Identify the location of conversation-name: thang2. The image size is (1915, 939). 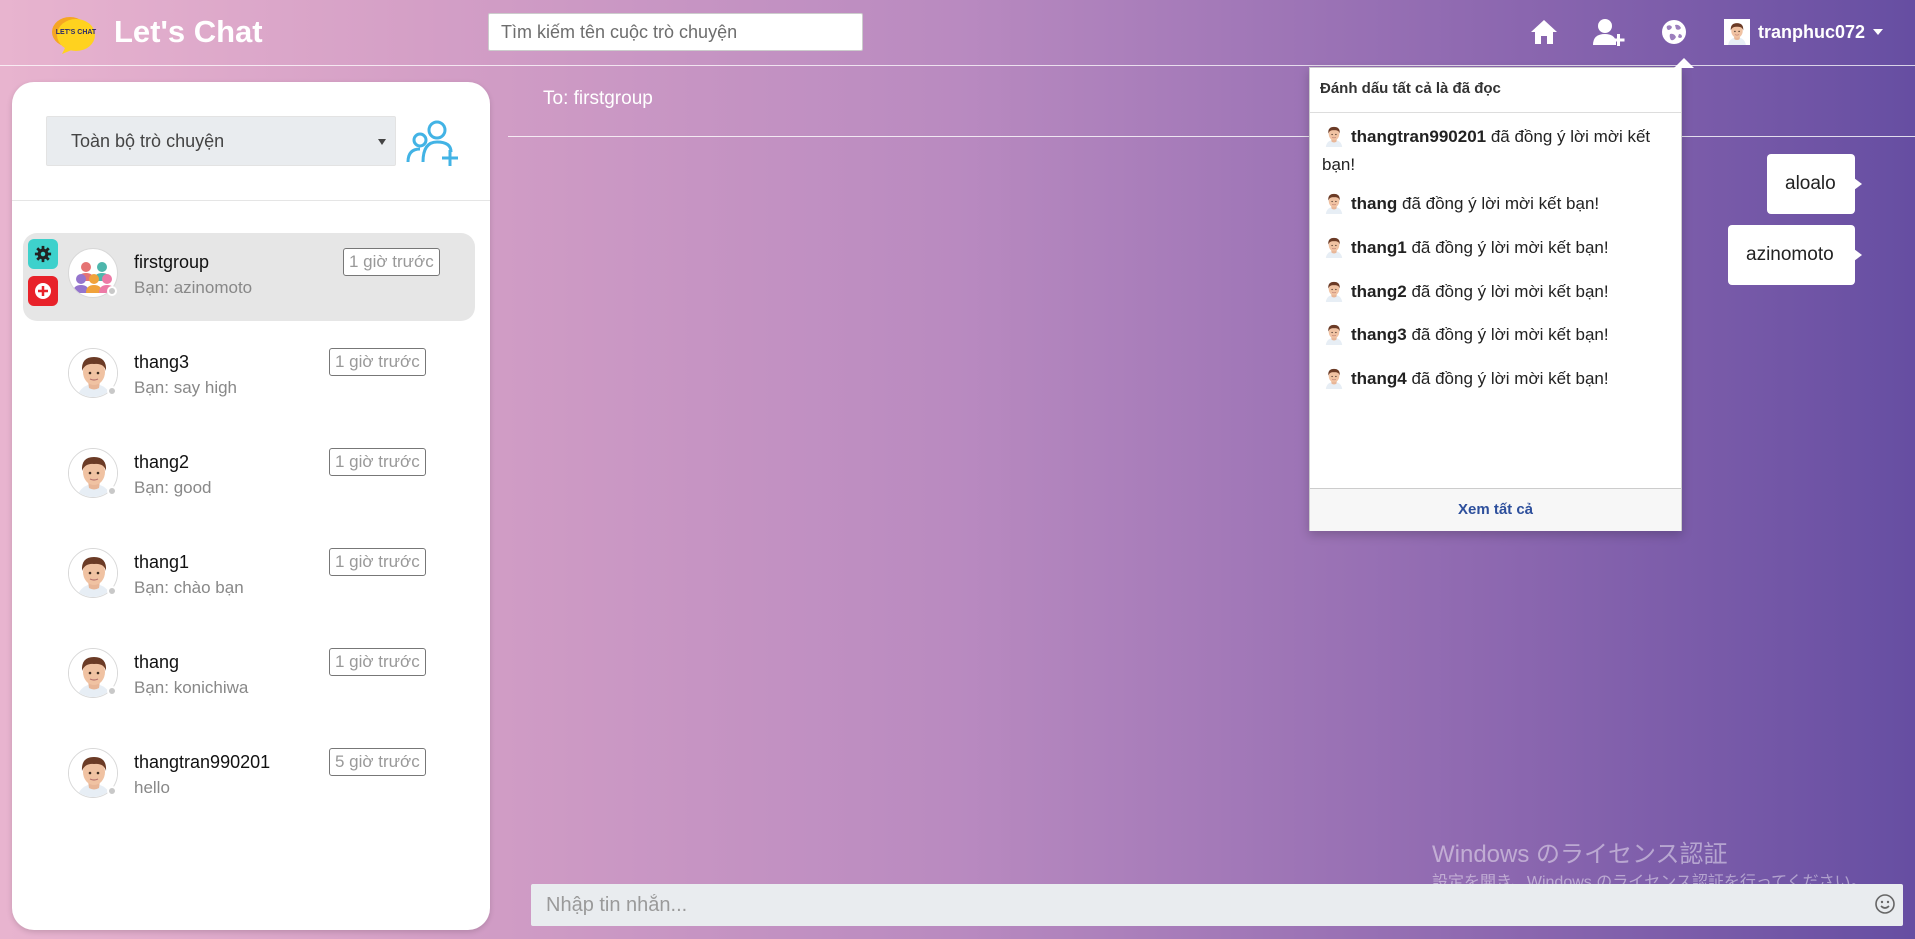
(162, 462).